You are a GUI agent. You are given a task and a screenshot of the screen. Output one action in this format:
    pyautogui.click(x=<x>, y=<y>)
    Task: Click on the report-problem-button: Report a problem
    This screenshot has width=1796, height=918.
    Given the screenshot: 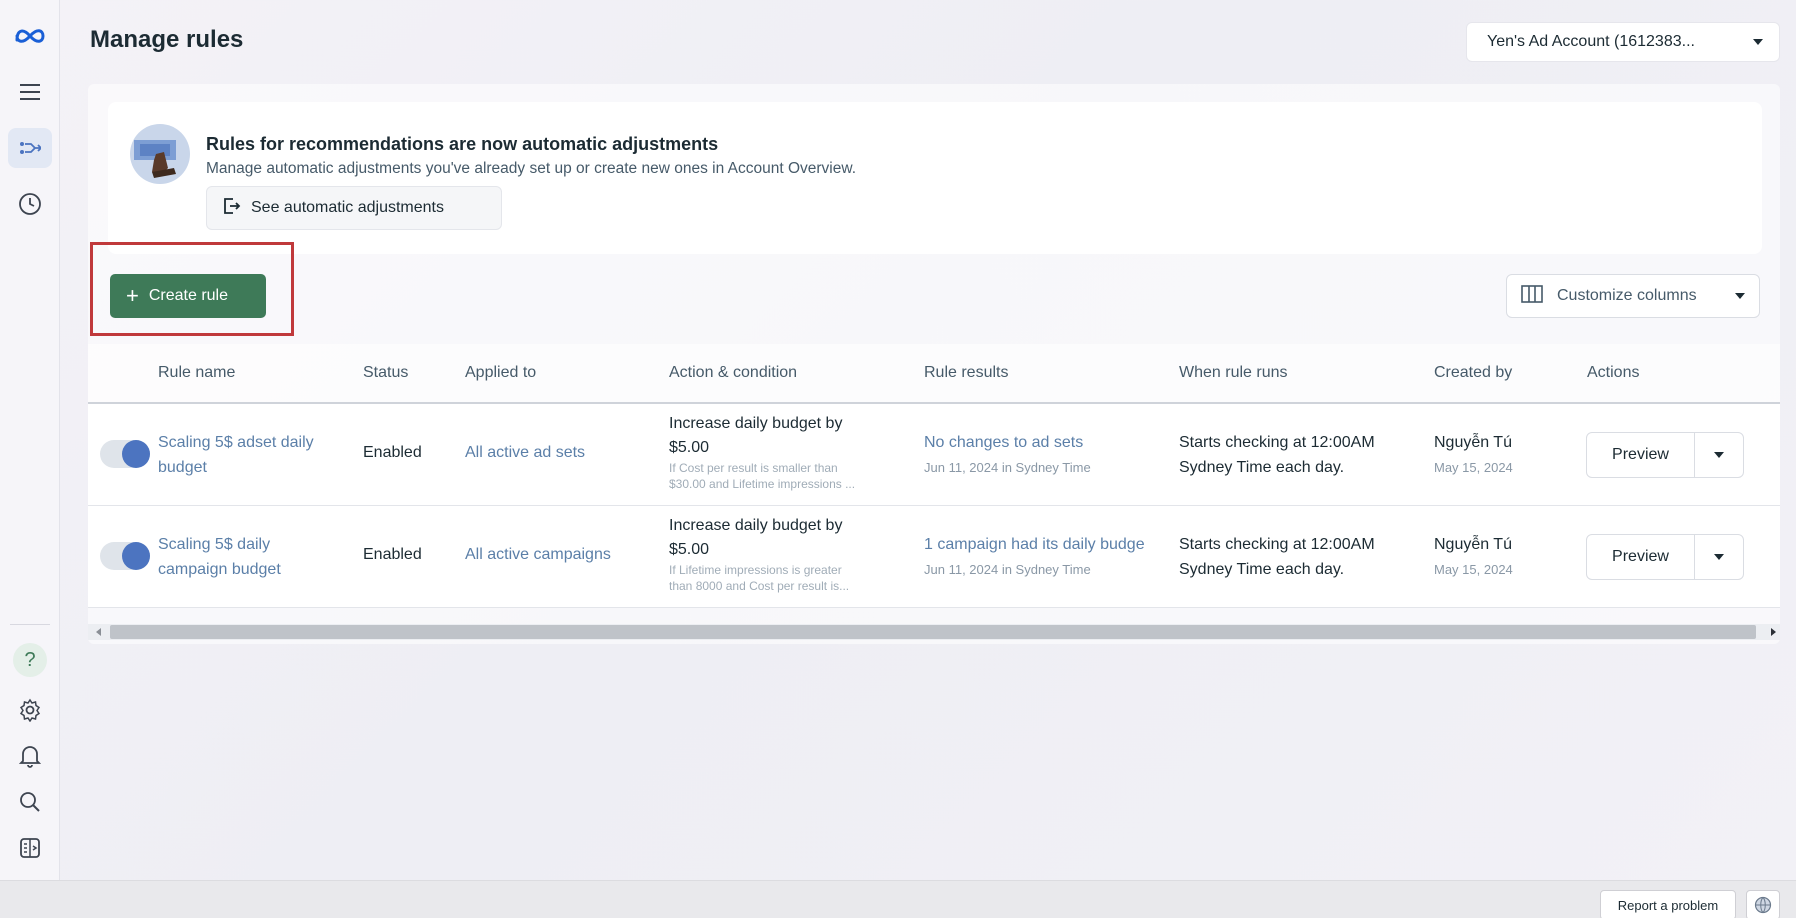 What is the action you would take?
    pyautogui.click(x=1668, y=904)
    